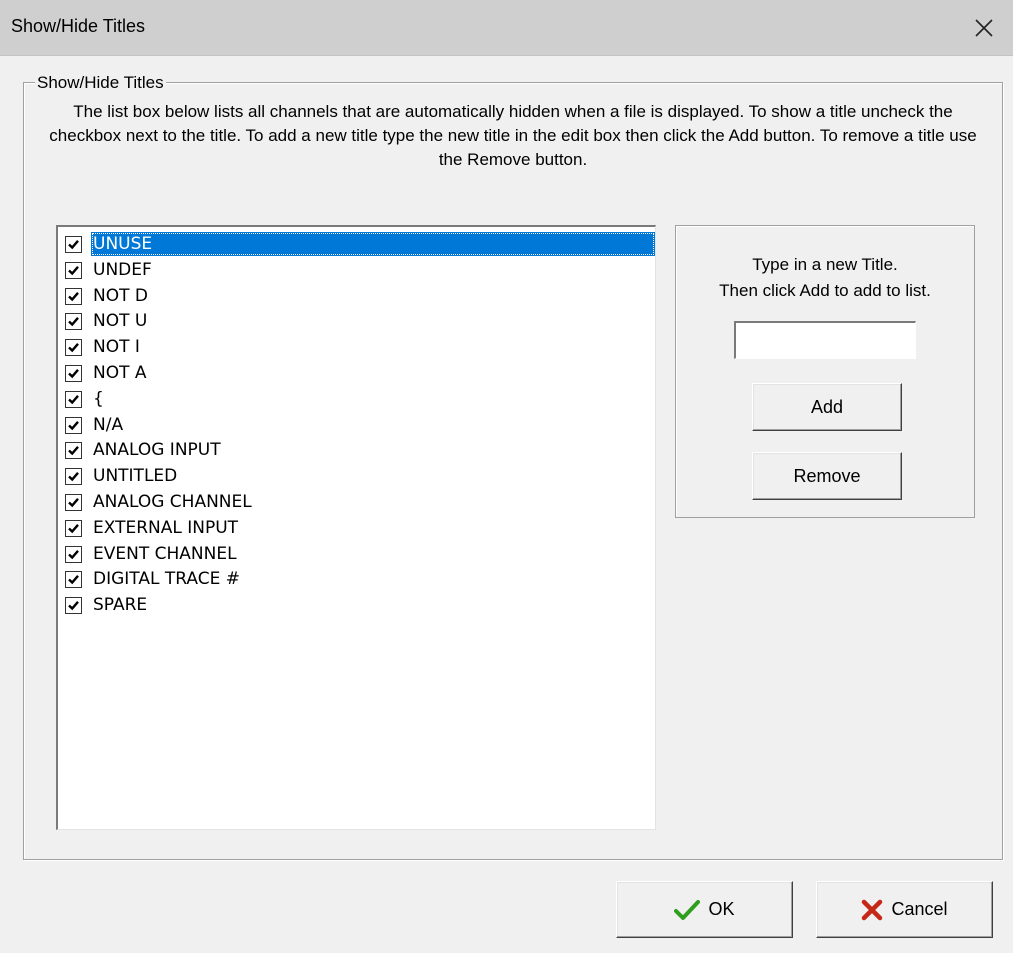 This screenshot has width=1013, height=953. What do you see at coordinates (78, 26) in the screenshot?
I see `window-title: Show/Hide Titles` at bounding box center [78, 26].